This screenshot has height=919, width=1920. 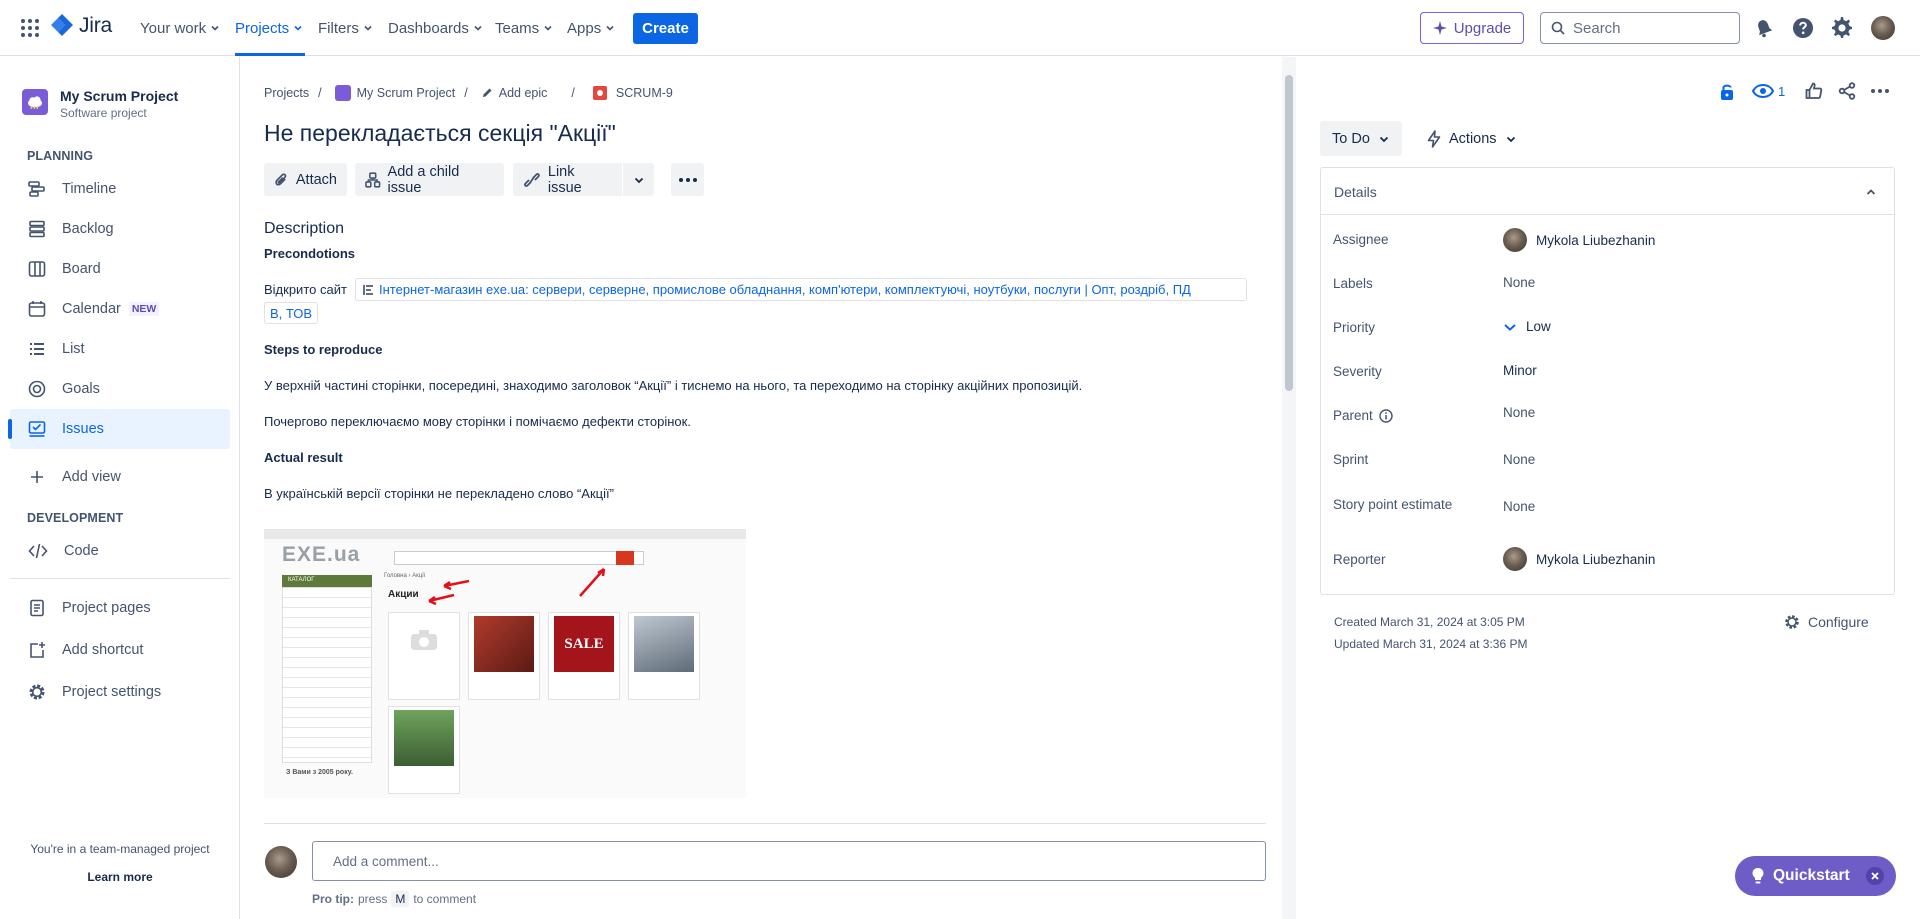 I want to click on development-heading: DEVELOPMENT, so click(x=75, y=518).